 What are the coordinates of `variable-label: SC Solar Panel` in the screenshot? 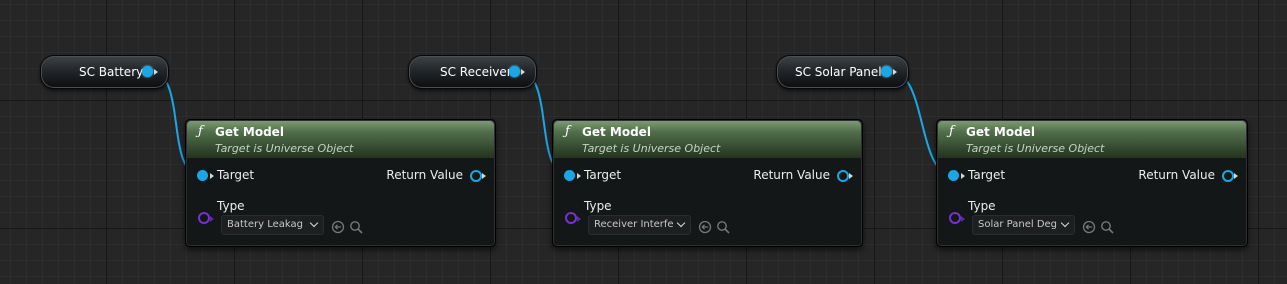 It's located at (838, 72).